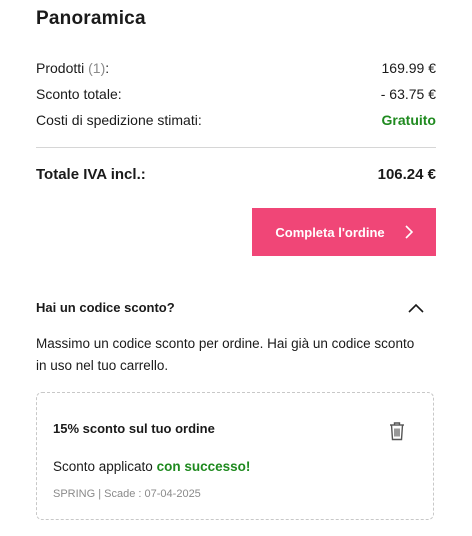 This screenshot has width=472, height=536. Describe the element at coordinates (60, 68) in the screenshot. I see `products-label: Prodotti` at that location.